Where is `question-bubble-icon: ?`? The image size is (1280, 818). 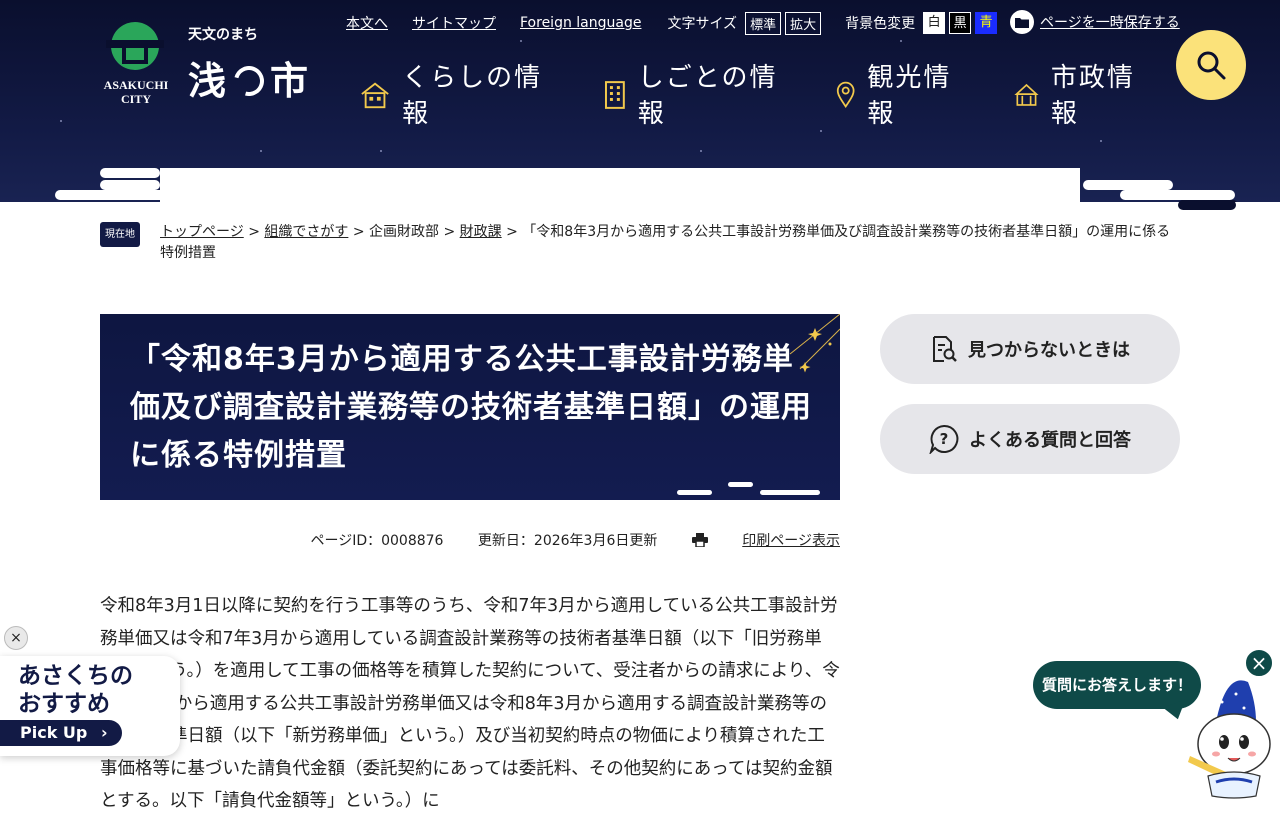 question-bubble-icon: ? is located at coordinates (944, 439).